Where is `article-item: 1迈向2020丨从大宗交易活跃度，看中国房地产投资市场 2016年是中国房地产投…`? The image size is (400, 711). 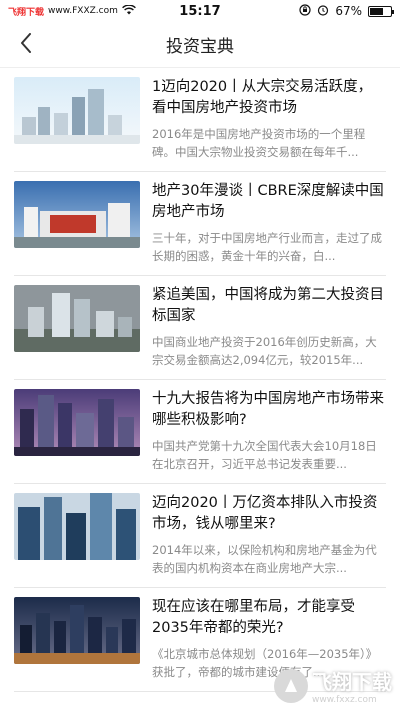 article-item: 1迈向2020丨从大宗交易活跃度，看中国房地产投资市场 2016年是中国房地产投… is located at coordinates (200, 120).